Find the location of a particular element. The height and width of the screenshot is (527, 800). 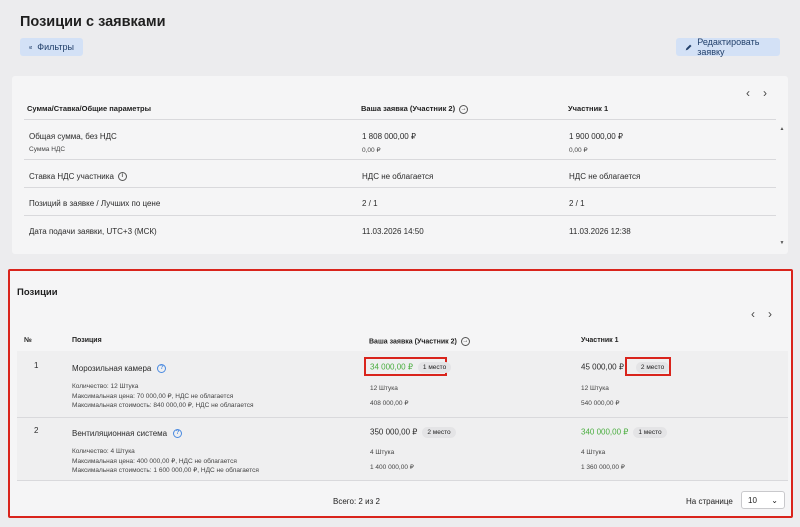

edit-bid-label: Редактировать заявку is located at coordinates (728, 47).